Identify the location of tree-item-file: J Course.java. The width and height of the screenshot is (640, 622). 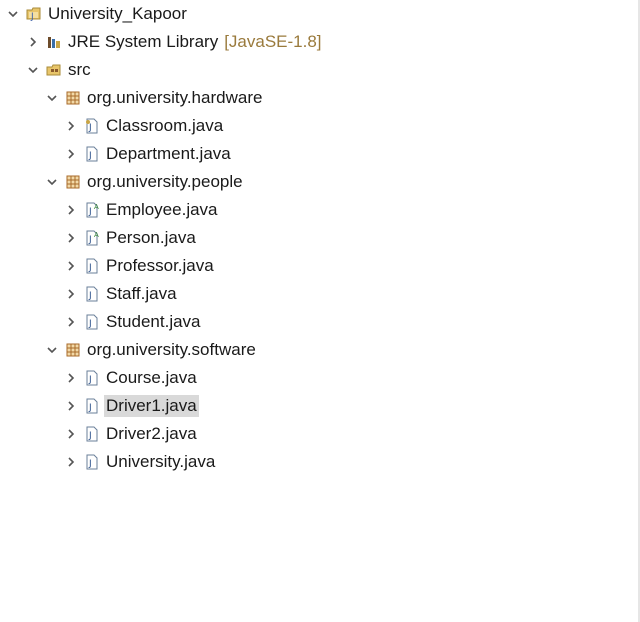
(131, 378).